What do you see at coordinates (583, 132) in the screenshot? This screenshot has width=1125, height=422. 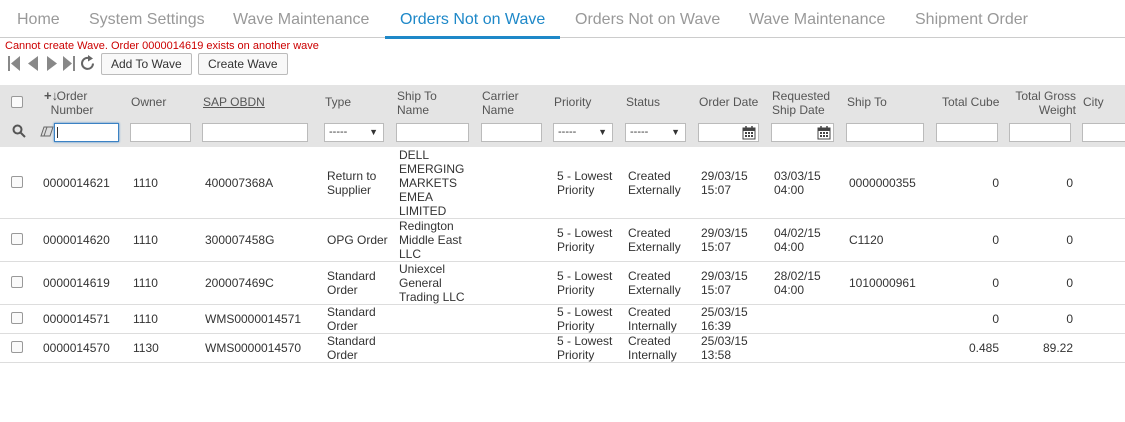 I see `priority-filter-select: ----- ▼` at bounding box center [583, 132].